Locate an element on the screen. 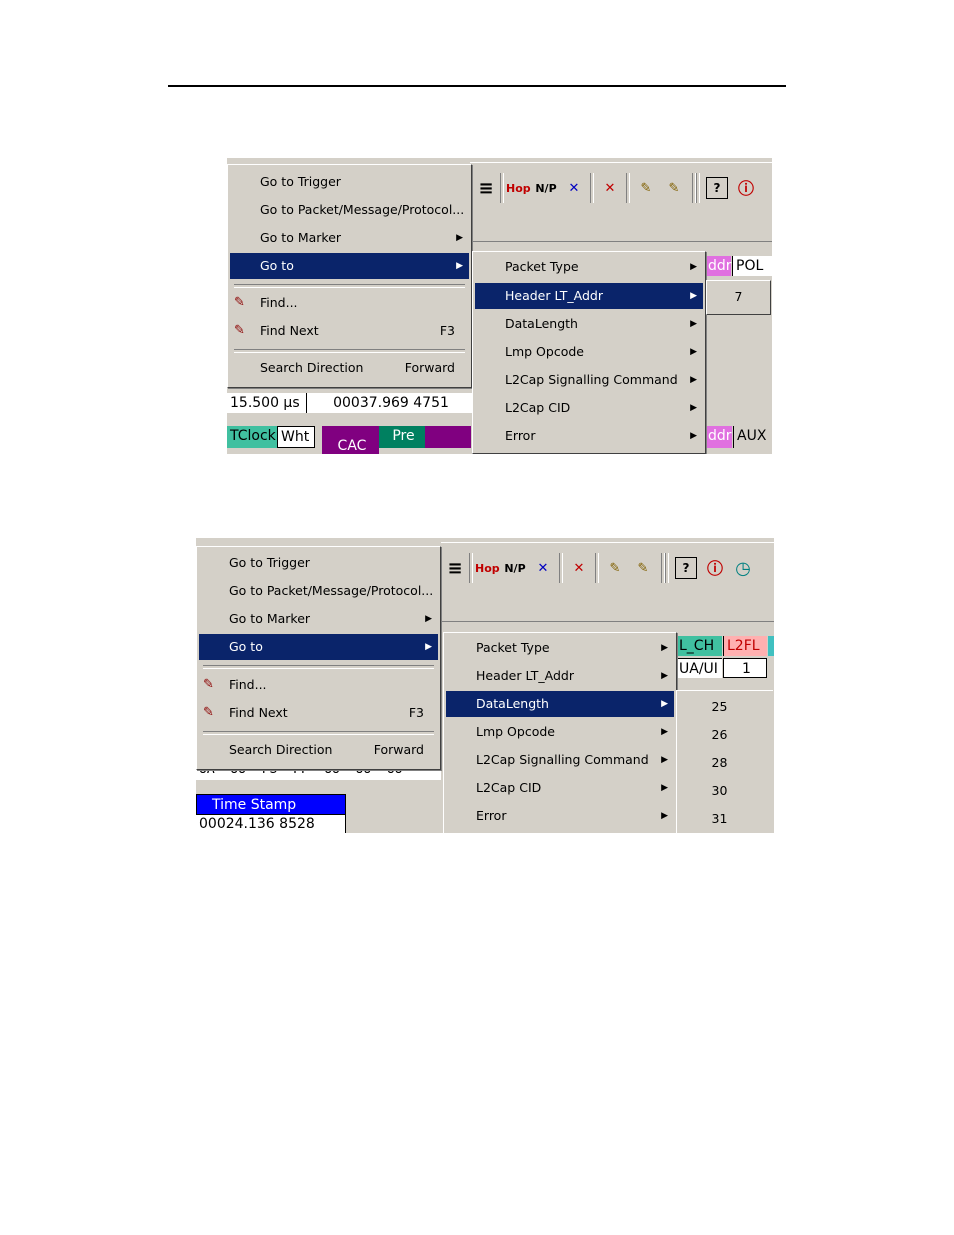 Image resolution: width=954 pixels, height=1235 pixels. data-length-value: 30 is located at coordinates (719, 791).